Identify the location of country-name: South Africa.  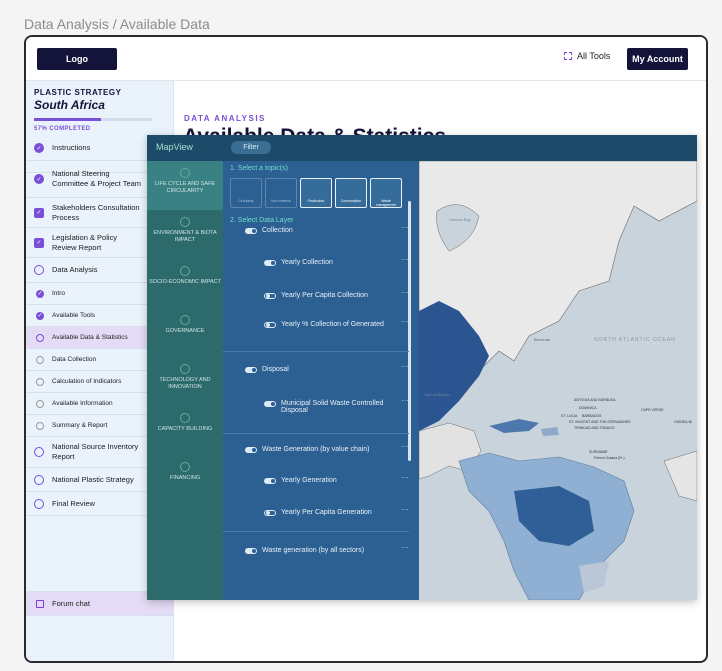
(69, 105).